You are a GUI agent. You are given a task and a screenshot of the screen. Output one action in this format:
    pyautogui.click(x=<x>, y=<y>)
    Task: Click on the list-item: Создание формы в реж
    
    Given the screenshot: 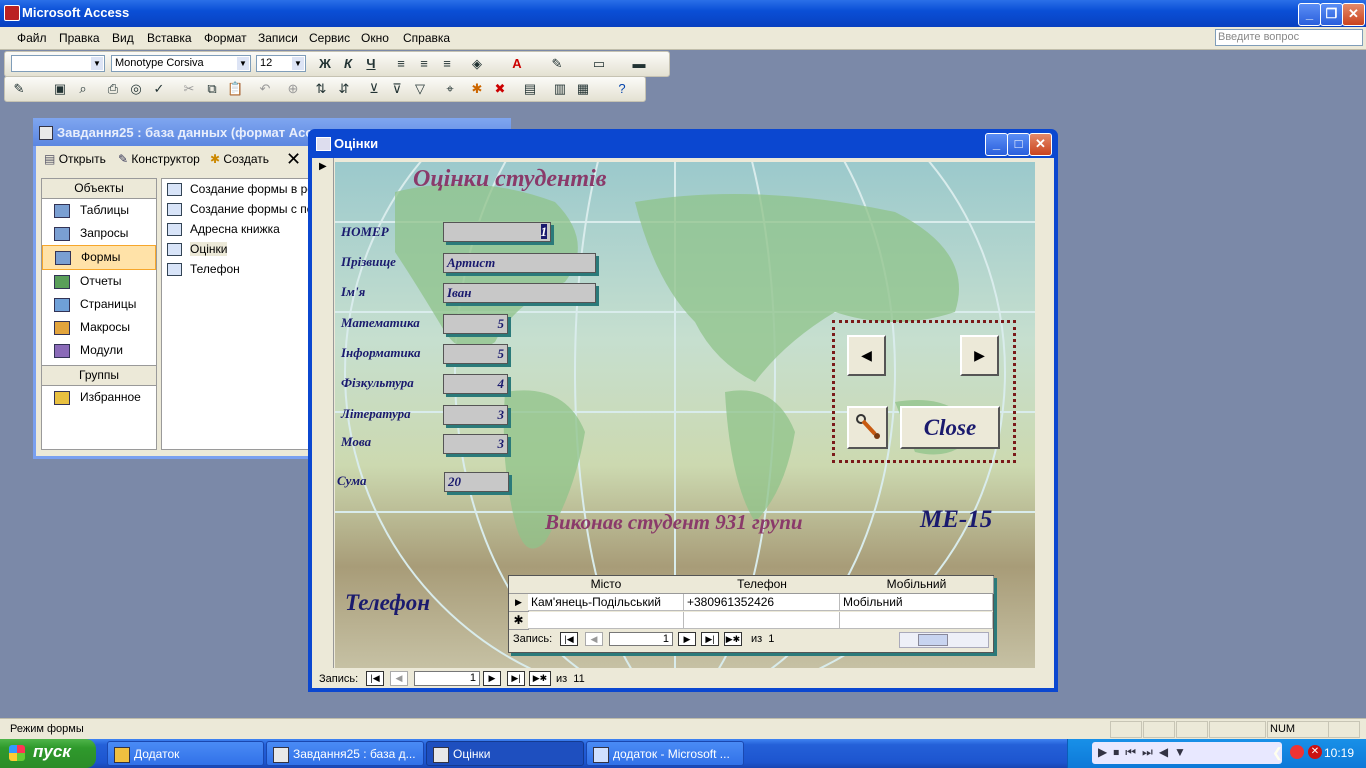 What is the action you would take?
    pyautogui.click(x=237, y=189)
    